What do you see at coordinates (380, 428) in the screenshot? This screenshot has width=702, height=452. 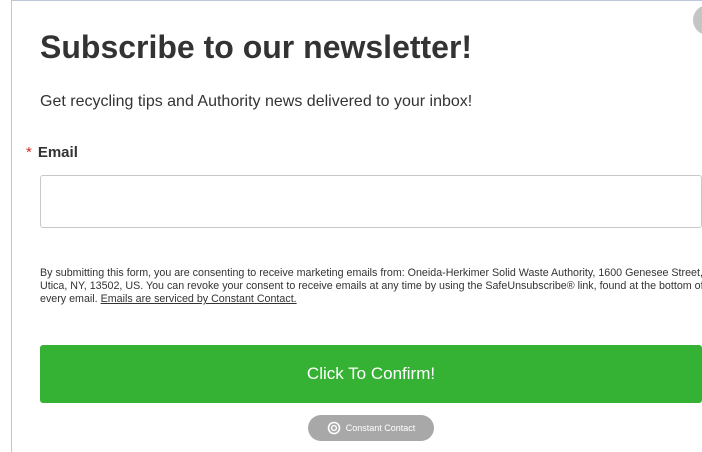 I see `constant-contact-badge-label: Constant Contact` at bounding box center [380, 428].